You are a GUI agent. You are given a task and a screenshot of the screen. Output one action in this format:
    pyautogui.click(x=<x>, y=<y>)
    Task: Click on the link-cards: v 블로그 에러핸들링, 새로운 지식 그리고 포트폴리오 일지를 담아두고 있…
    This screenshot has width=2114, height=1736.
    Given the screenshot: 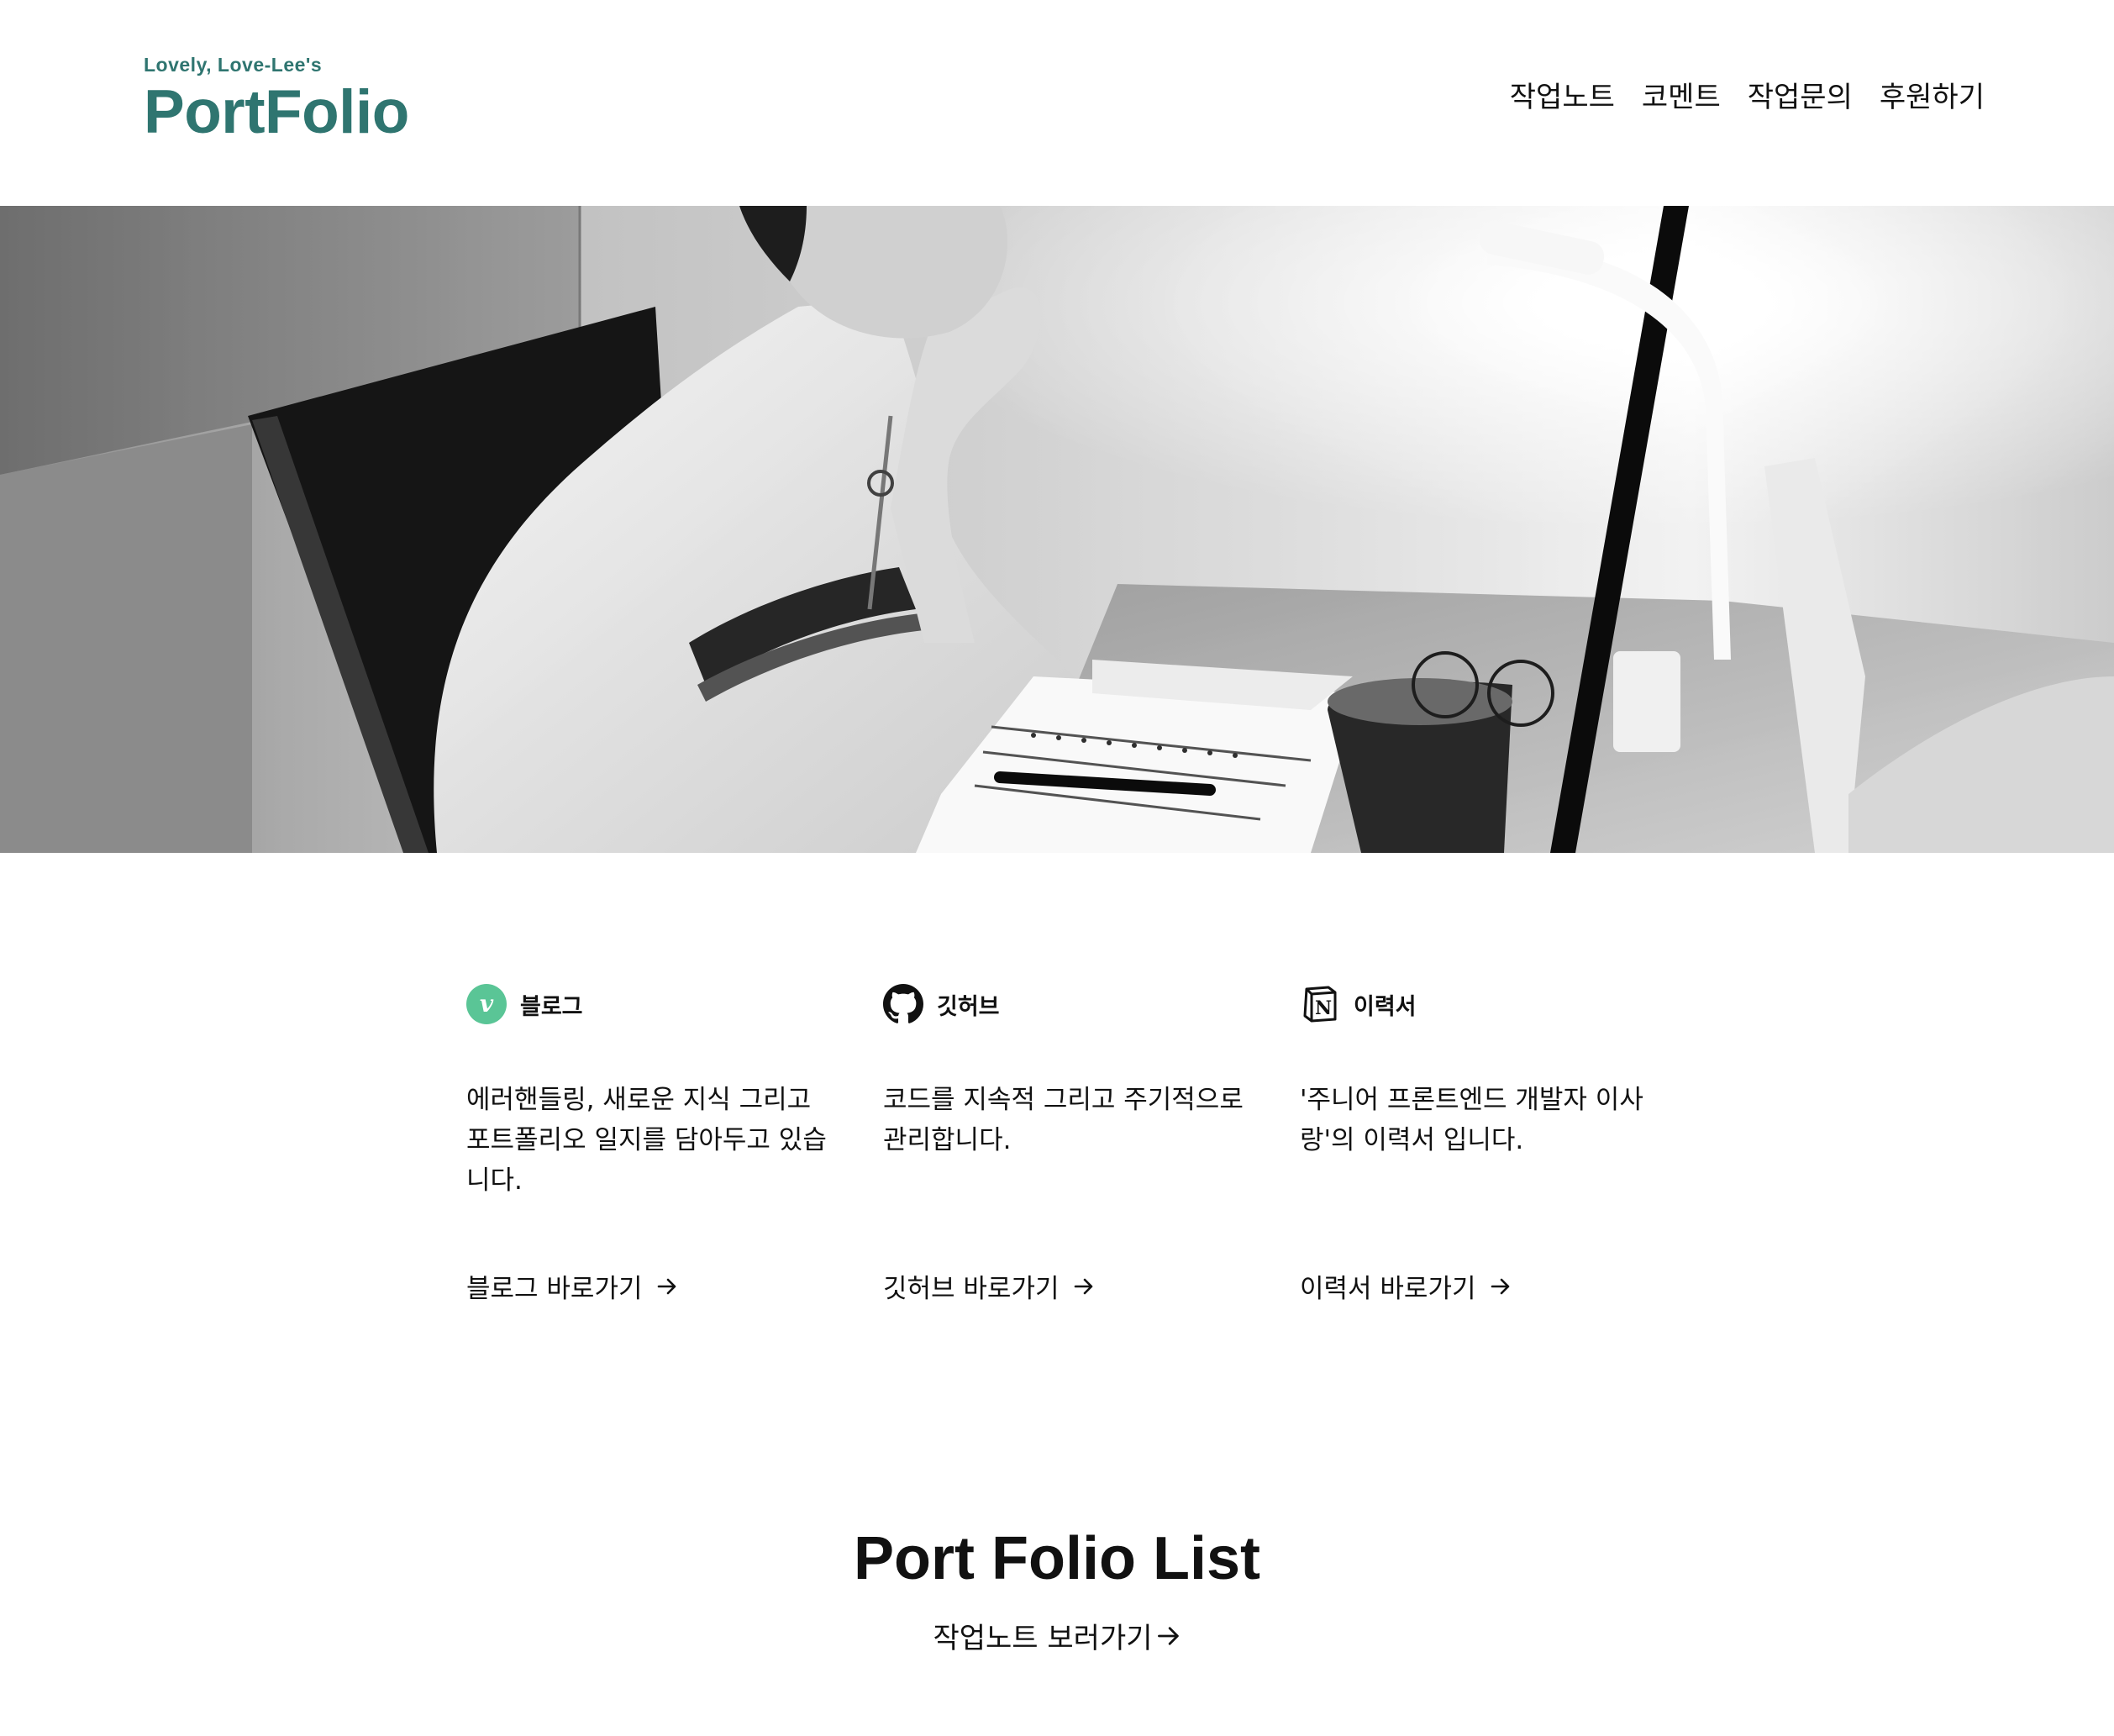 What is the action you would take?
    pyautogui.click(x=1091, y=1151)
    